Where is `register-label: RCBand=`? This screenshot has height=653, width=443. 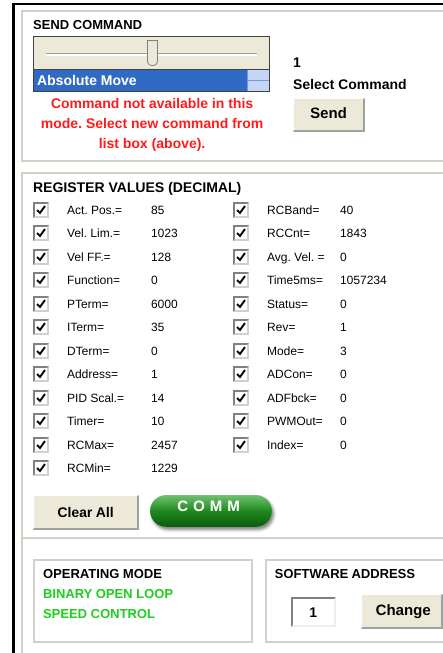 register-label: RCBand= is located at coordinates (293, 210).